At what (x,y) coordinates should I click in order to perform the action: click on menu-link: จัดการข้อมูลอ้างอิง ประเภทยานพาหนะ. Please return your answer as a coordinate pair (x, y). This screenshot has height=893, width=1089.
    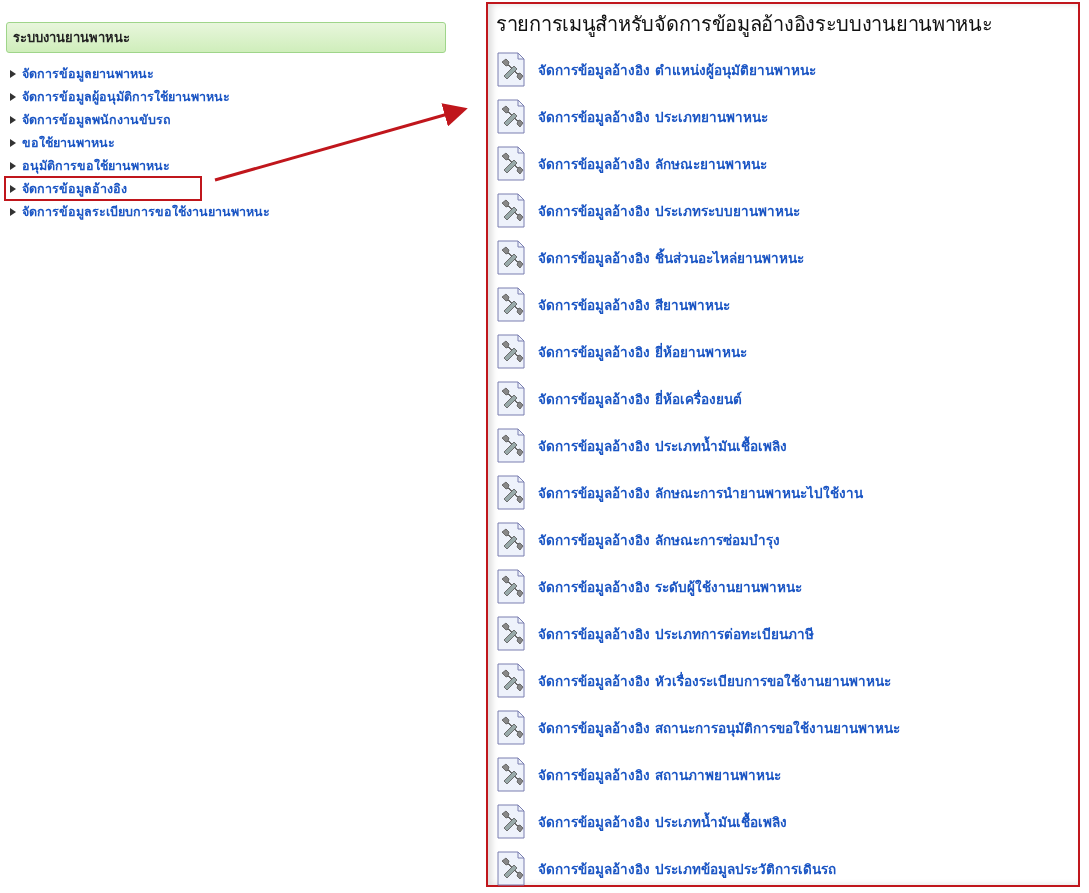
    Looking at the image, I should click on (653, 116).